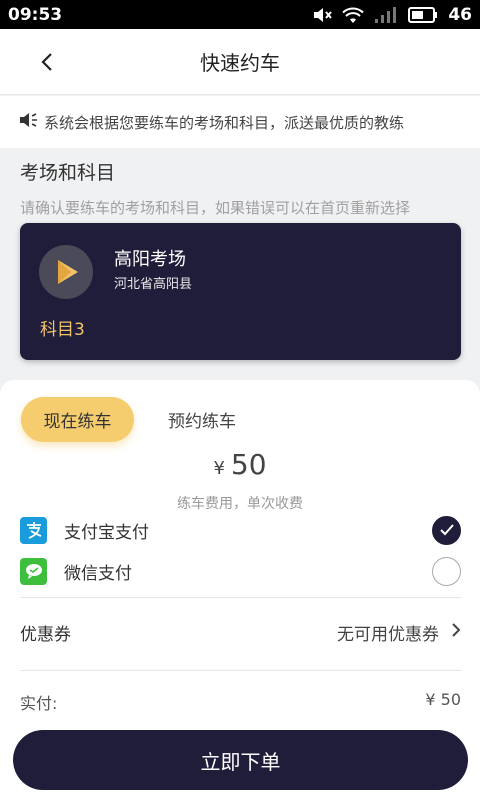  I want to click on coupon-label: 优惠券, so click(45, 634).